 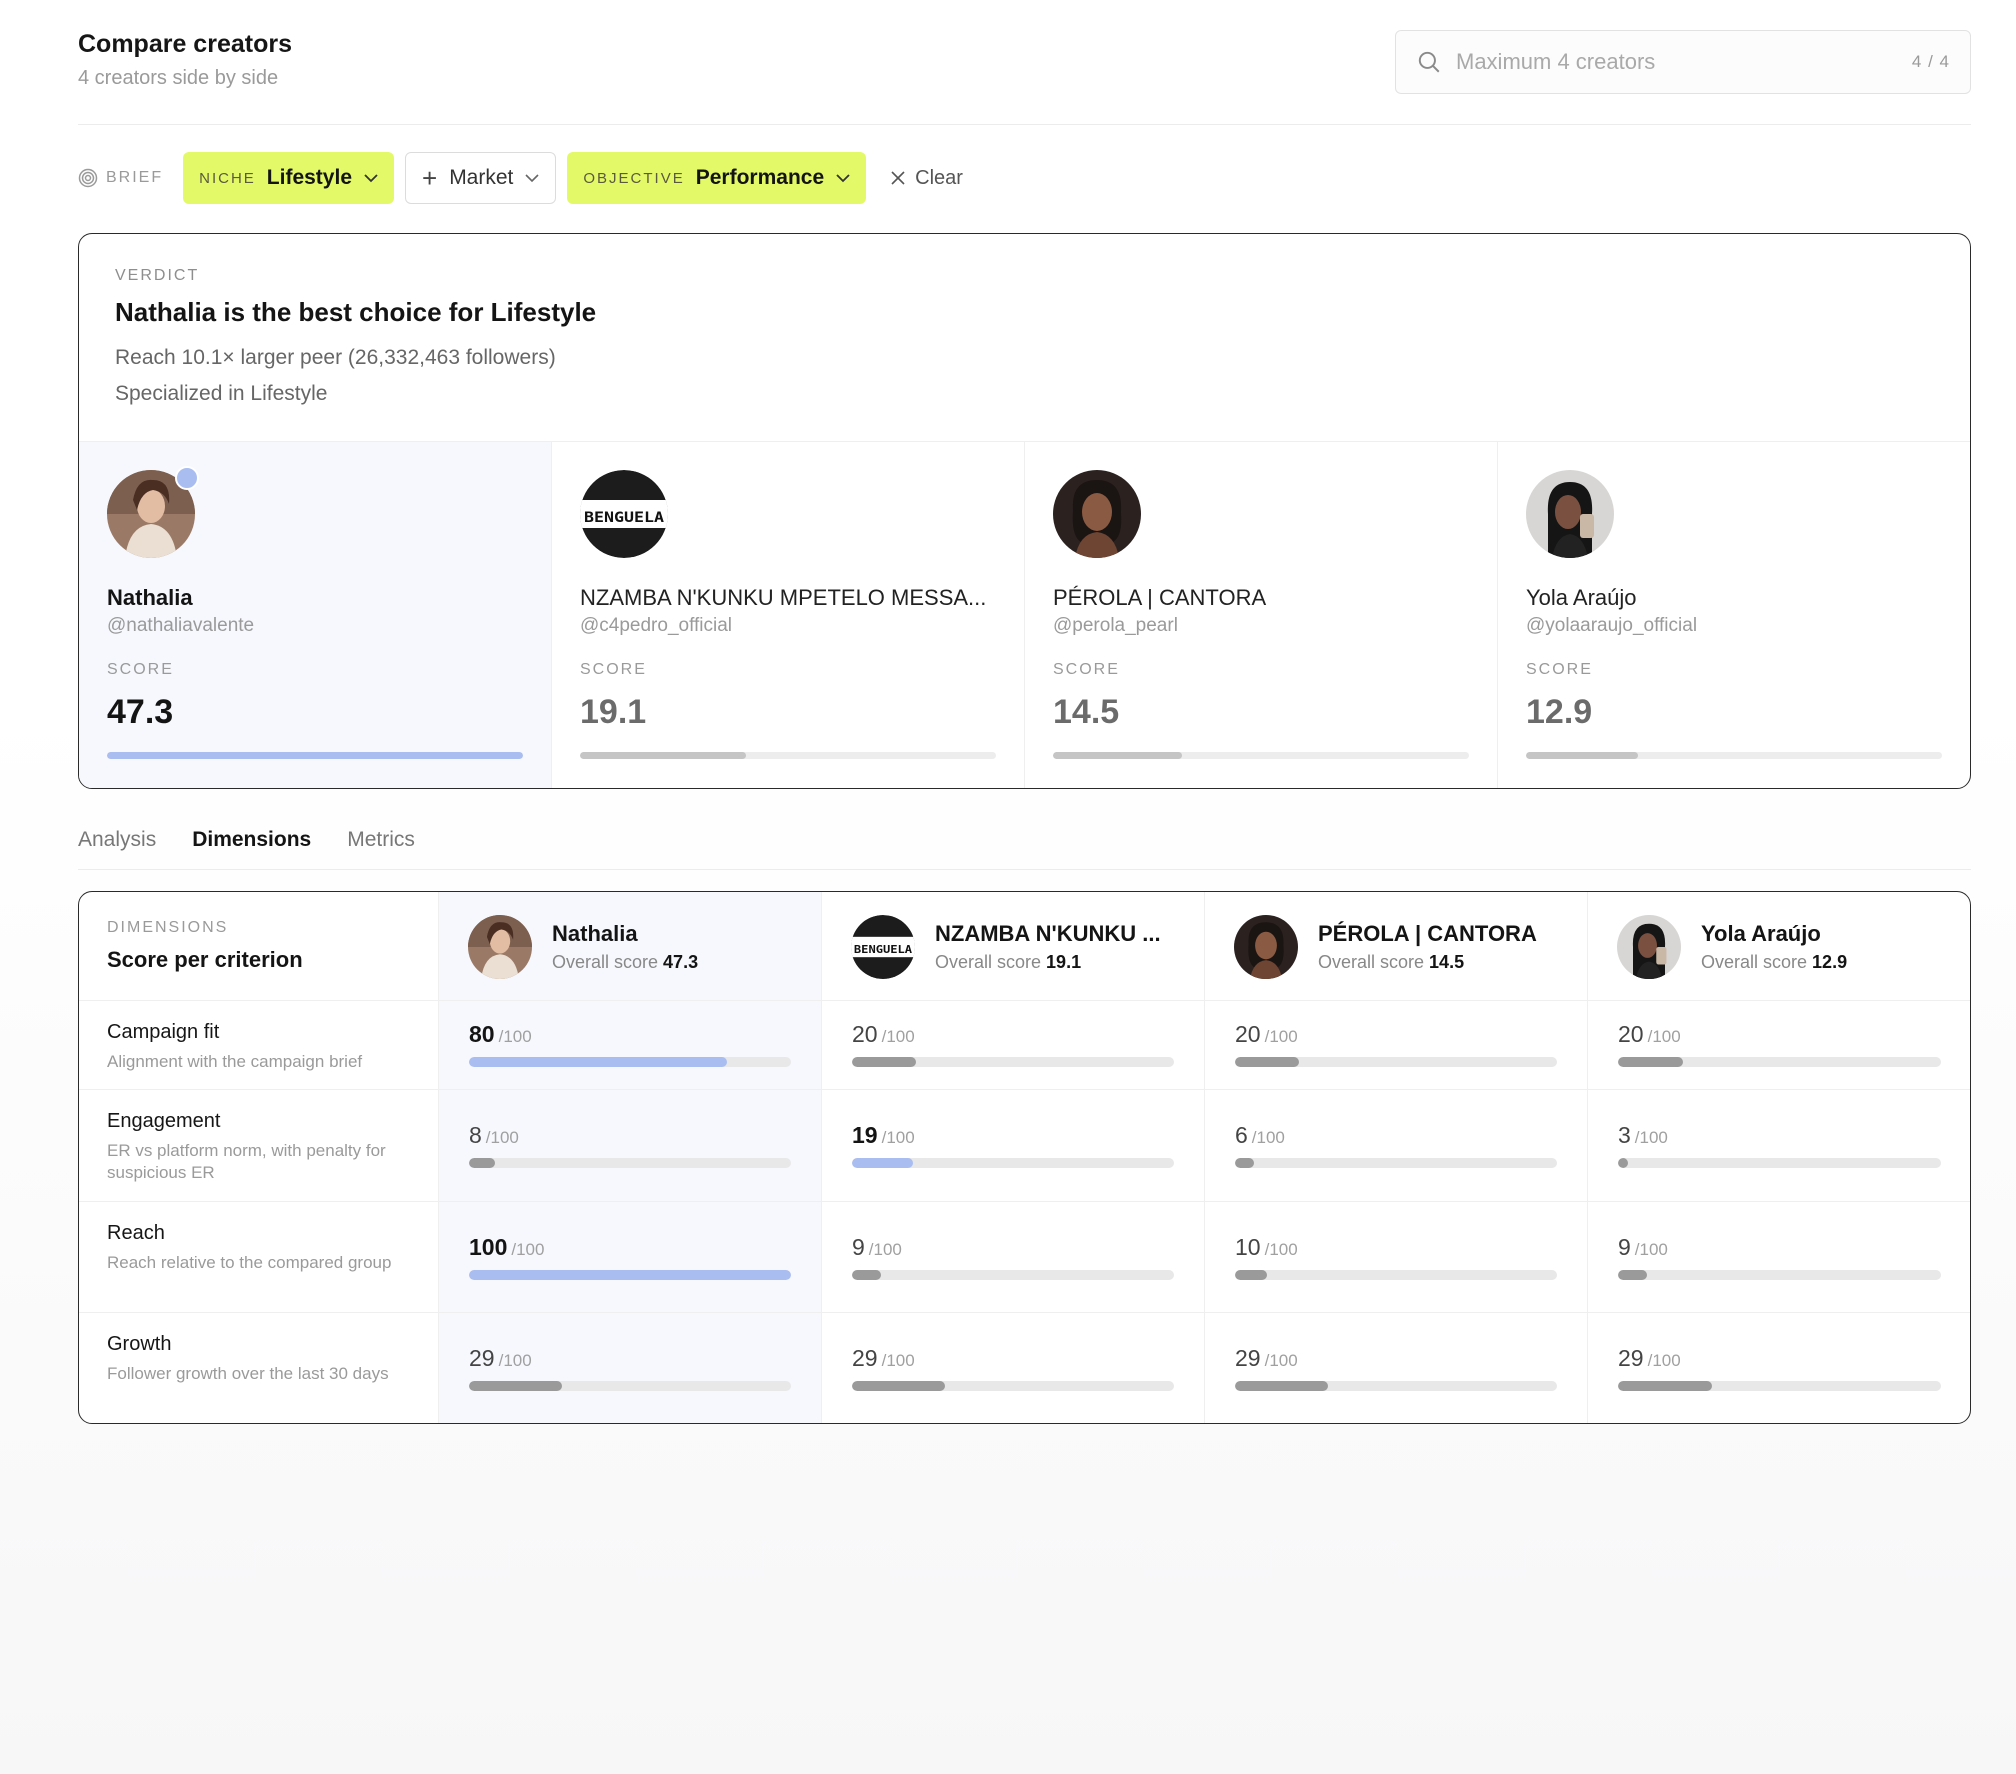 What do you see at coordinates (717, 178) in the screenshot?
I see `objective-filter: OBJECTIVE Performance` at bounding box center [717, 178].